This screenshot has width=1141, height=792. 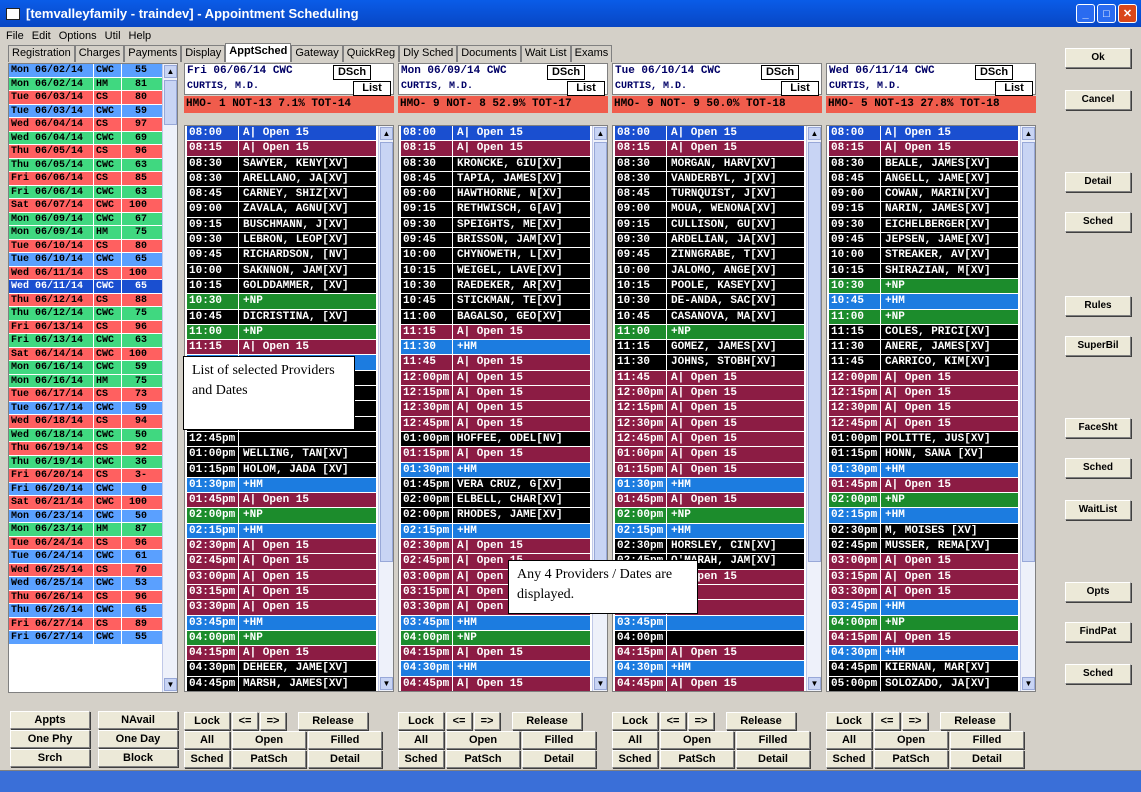 I want to click on appointment-slot: 08:45 CARNEY, SHIZ[XV], so click(x=281, y=195).